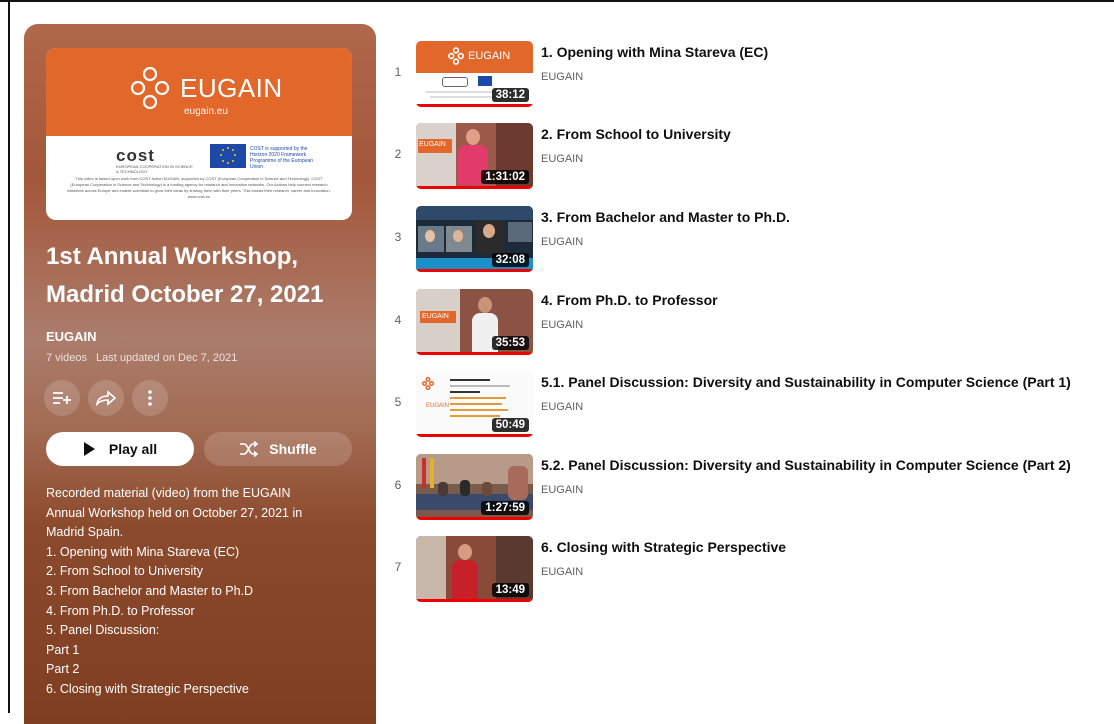 The width and height of the screenshot is (1114, 724). Describe the element at coordinates (124, 571) in the screenshot. I see `description-line: 2. From School to University` at that location.